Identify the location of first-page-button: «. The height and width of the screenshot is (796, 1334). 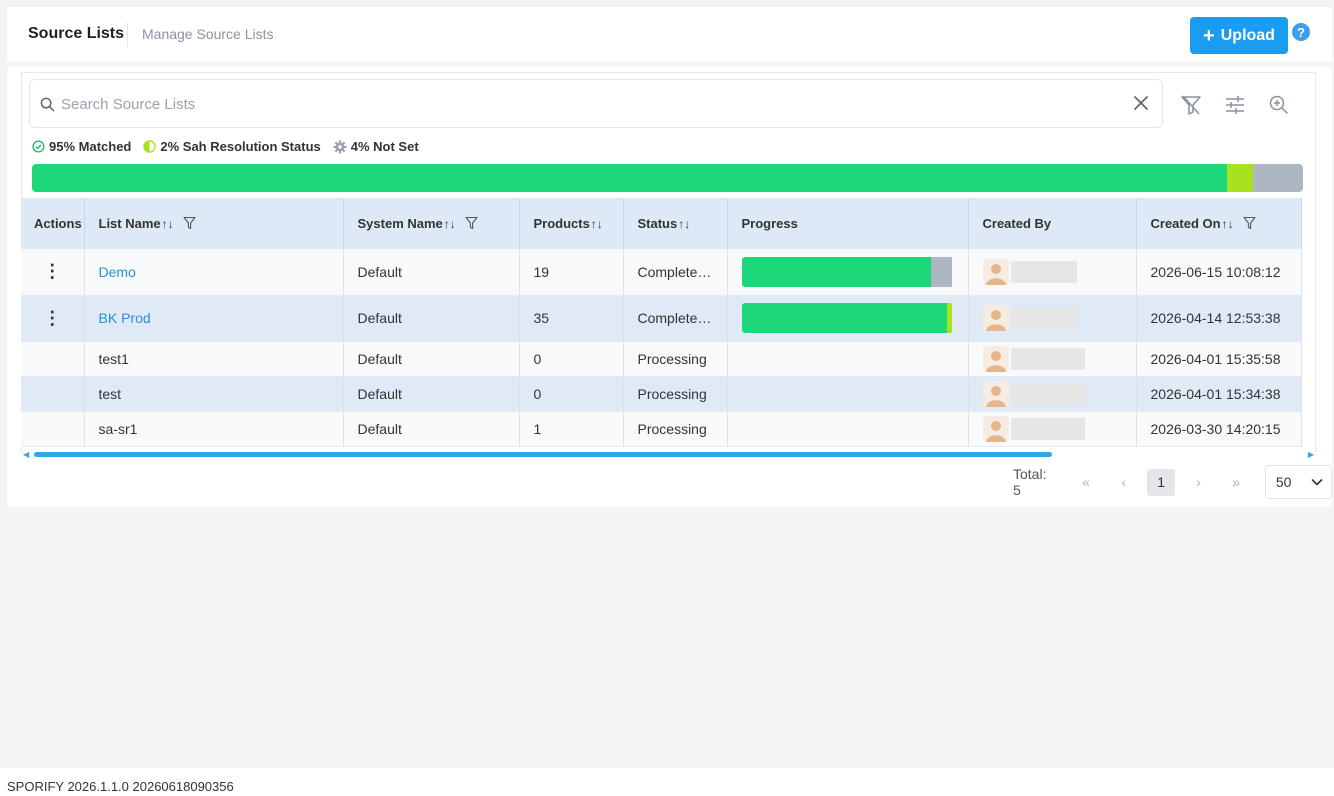
(1086, 482).